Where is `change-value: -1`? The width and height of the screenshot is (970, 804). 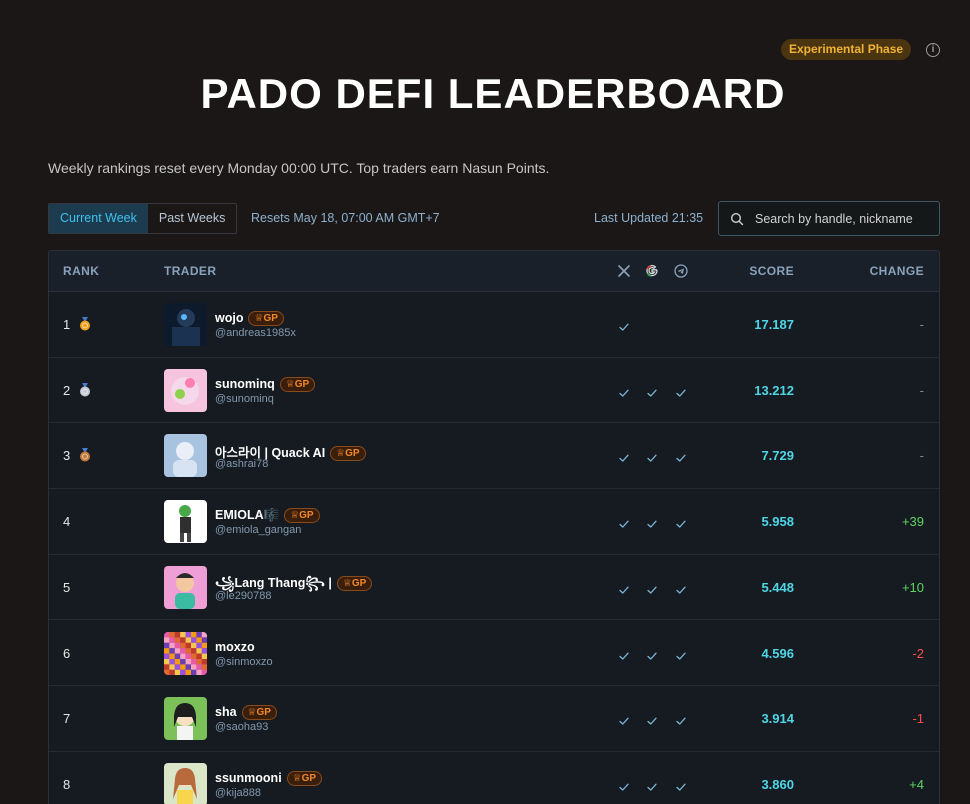 change-value: -1 is located at coordinates (918, 719).